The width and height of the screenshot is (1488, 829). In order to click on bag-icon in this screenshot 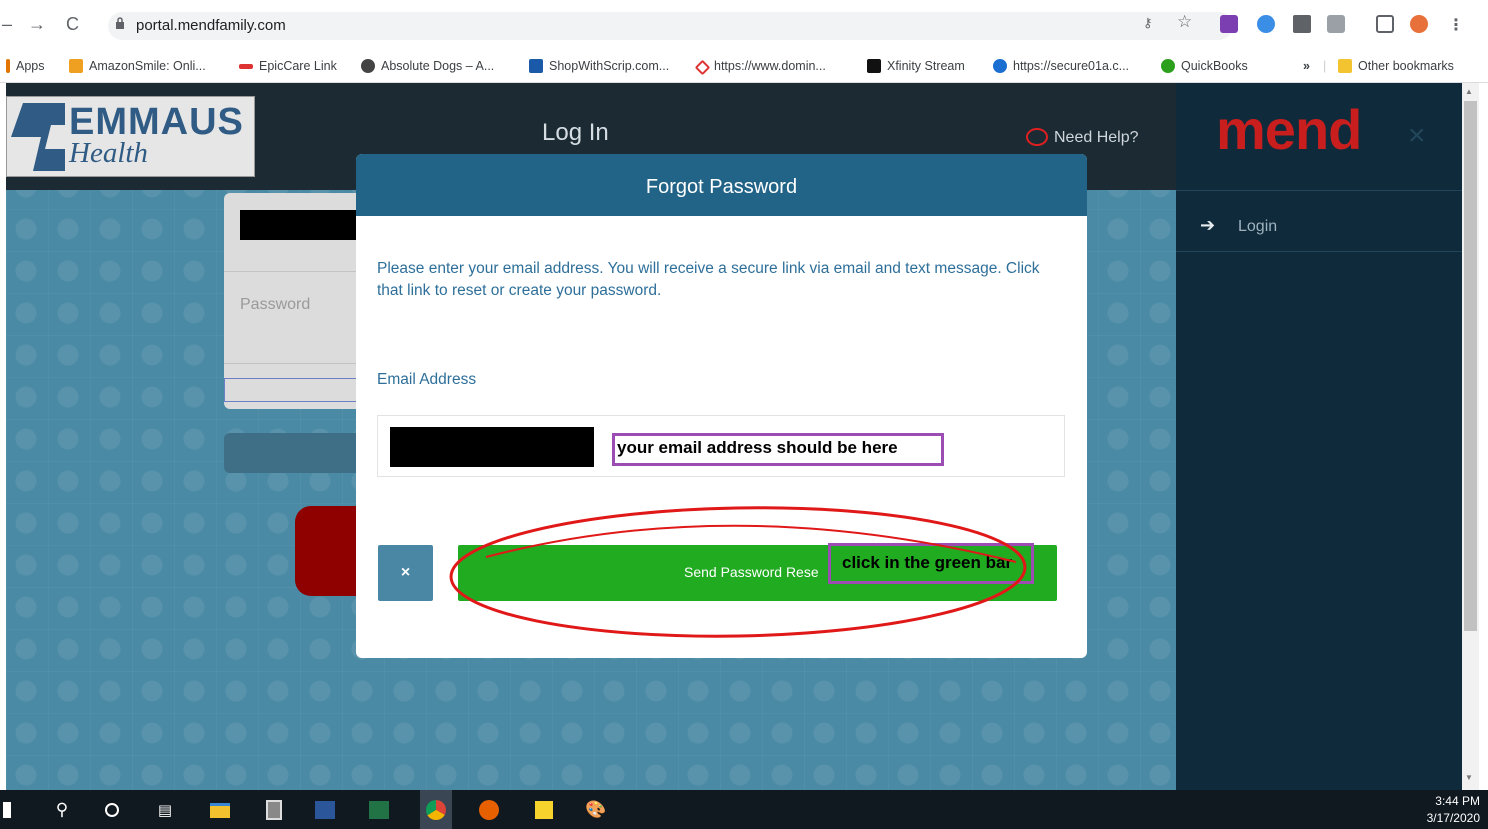, I will do `click(536, 66)`.